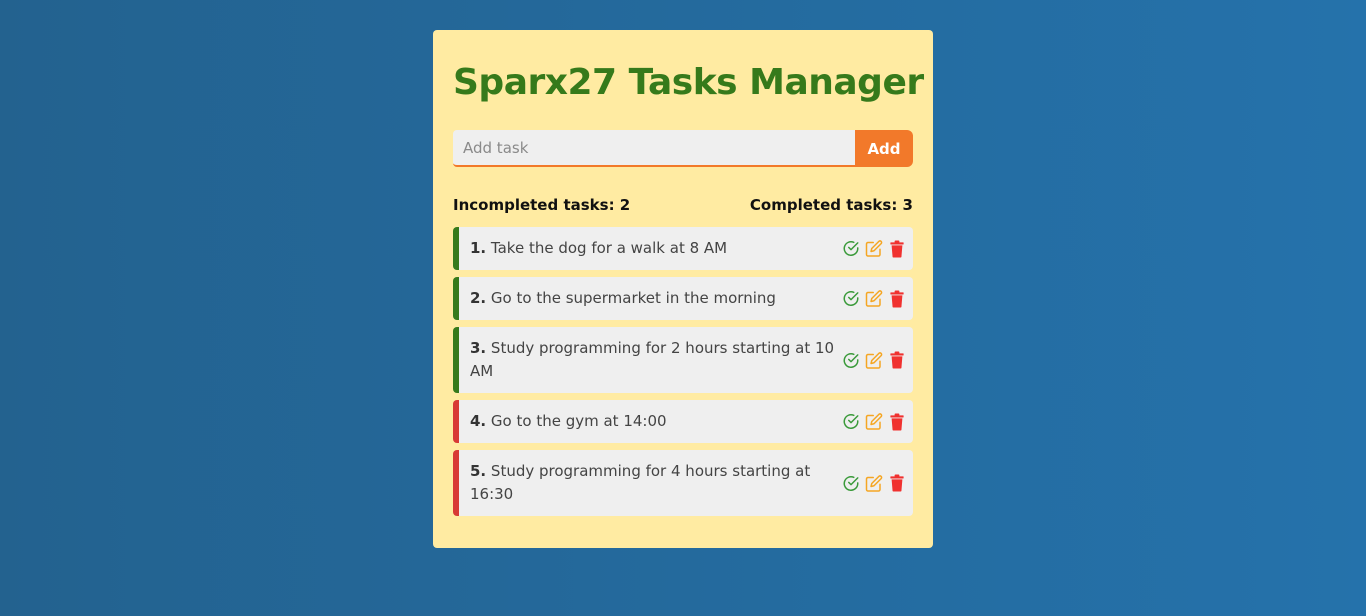 The height and width of the screenshot is (616, 1366). Describe the element at coordinates (478, 348) in the screenshot. I see `task-number: 3.` at that location.